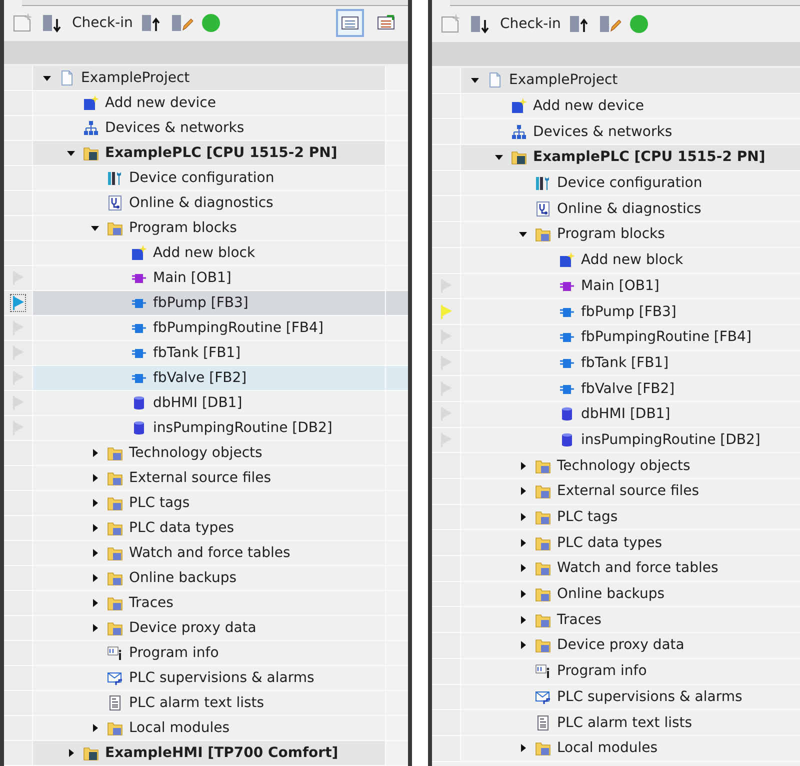  I want to click on tree-row: fbValve [FB2], so click(209, 378).